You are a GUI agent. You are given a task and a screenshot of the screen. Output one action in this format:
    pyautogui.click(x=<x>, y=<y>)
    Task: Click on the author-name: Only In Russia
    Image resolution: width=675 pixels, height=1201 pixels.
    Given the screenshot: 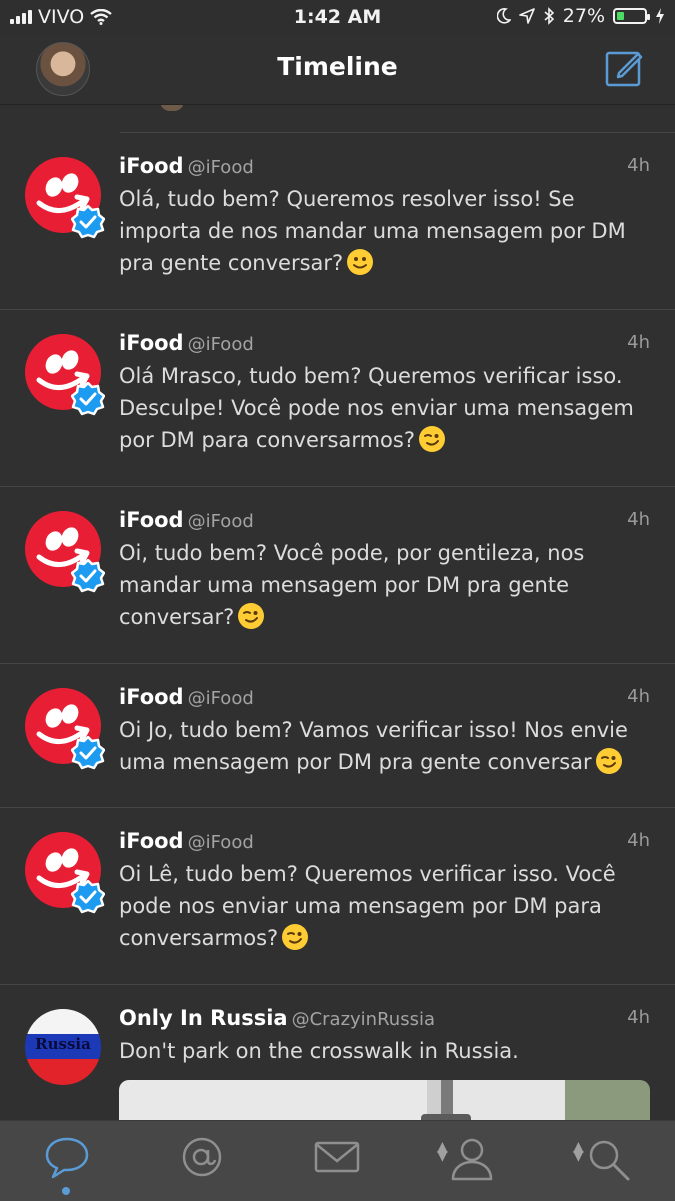 What is the action you would take?
    pyautogui.click(x=203, y=1018)
    